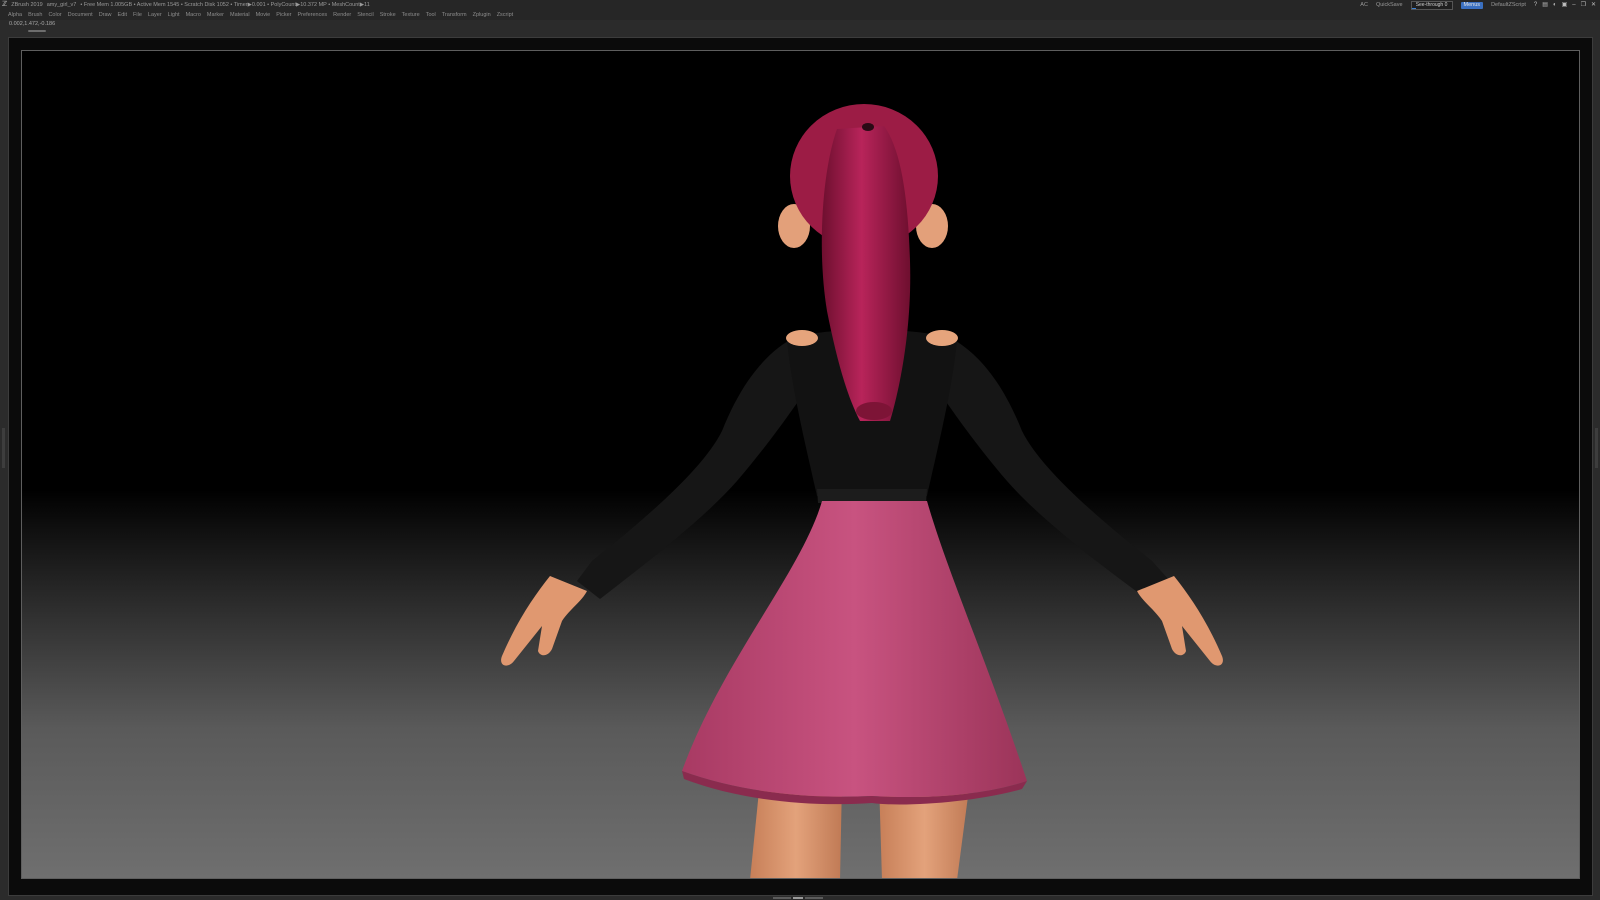 The image size is (1600, 900). Describe the element at coordinates (1389, 5) in the screenshot. I see `quicksave-button: QuickSave` at that location.